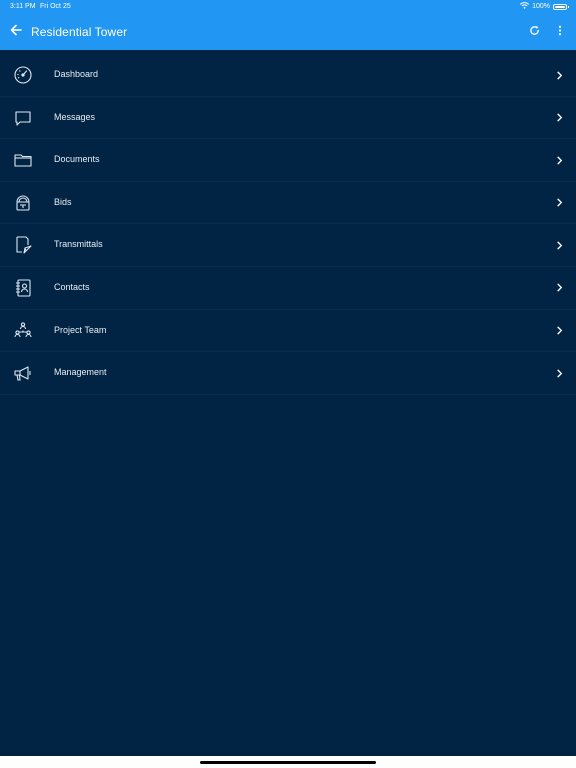 The height and width of the screenshot is (768, 576). Describe the element at coordinates (76, 74) in the screenshot. I see `menu-item-label: Dashboard` at that location.